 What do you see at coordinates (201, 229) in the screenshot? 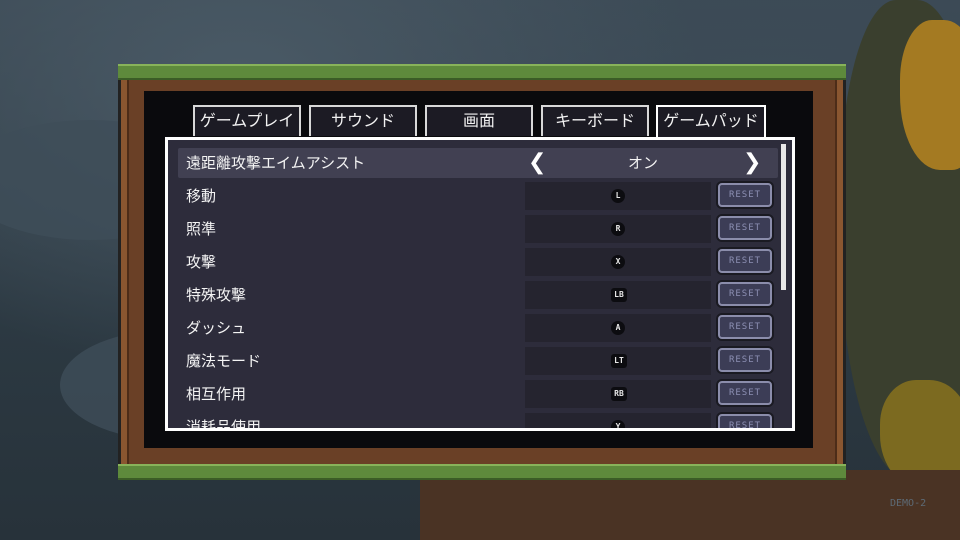
I see `binding-label: 照準` at bounding box center [201, 229].